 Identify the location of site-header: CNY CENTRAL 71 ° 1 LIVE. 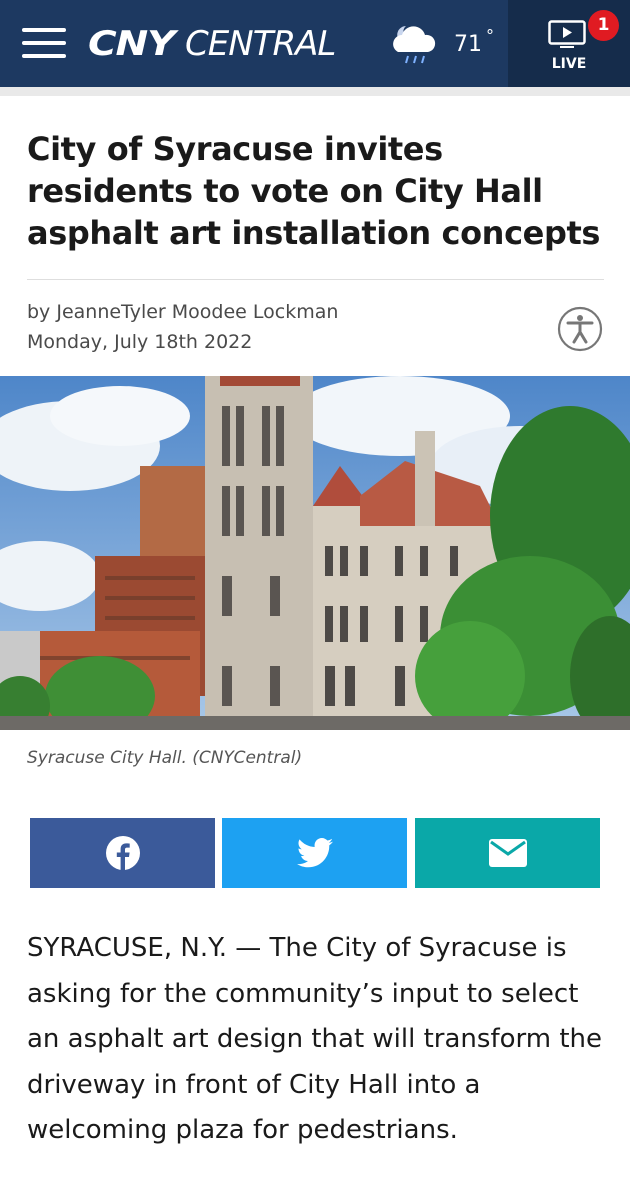
(315, 43).